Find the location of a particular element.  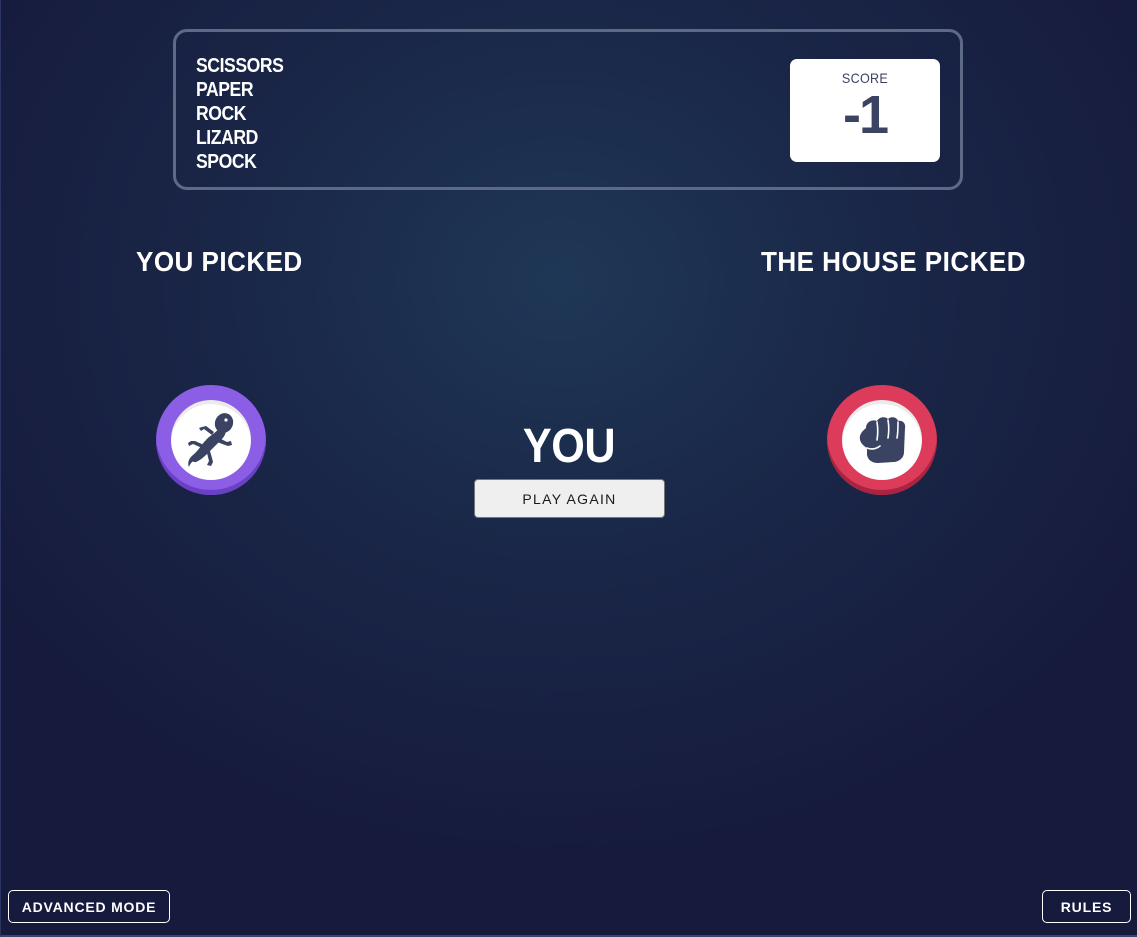

lizard-icon is located at coordinates (211, 440).